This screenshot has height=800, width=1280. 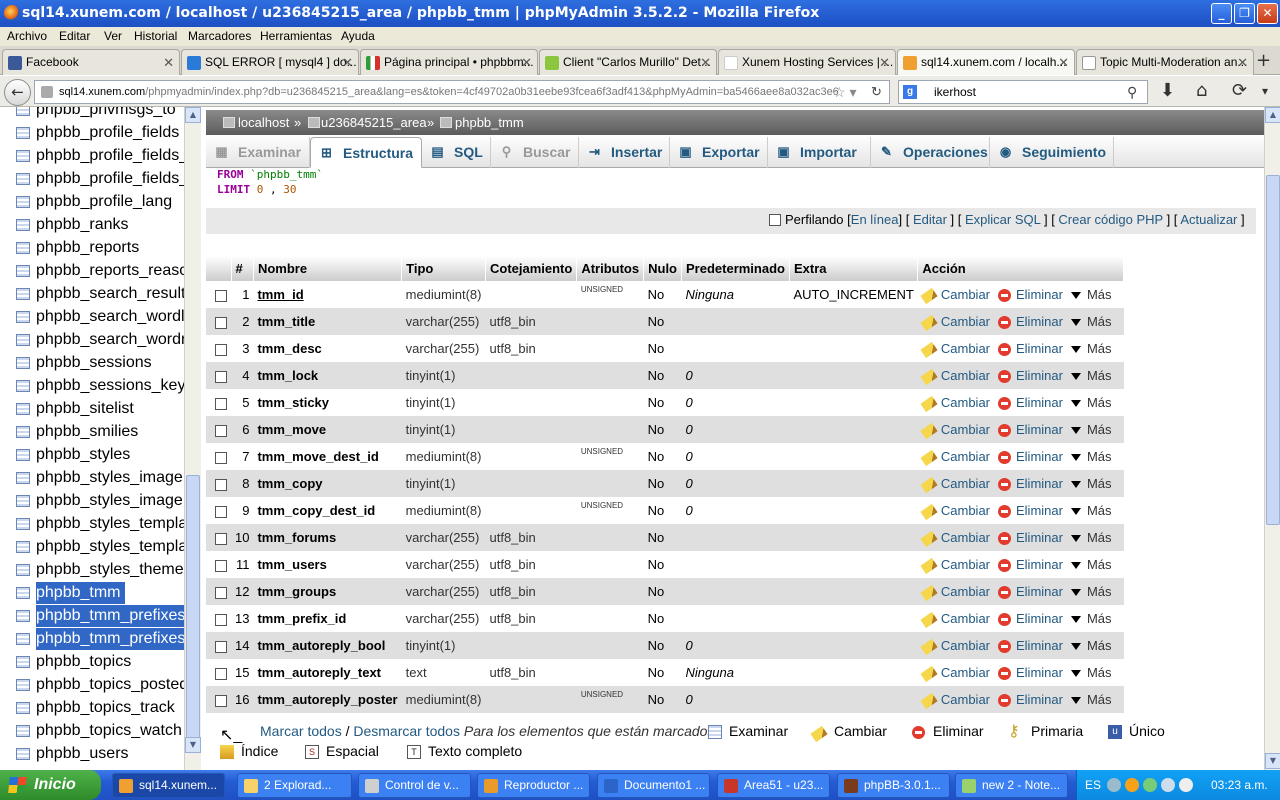 I want to click on tab-buscar: ⚲ Buscar, so click(x=535, y=152).